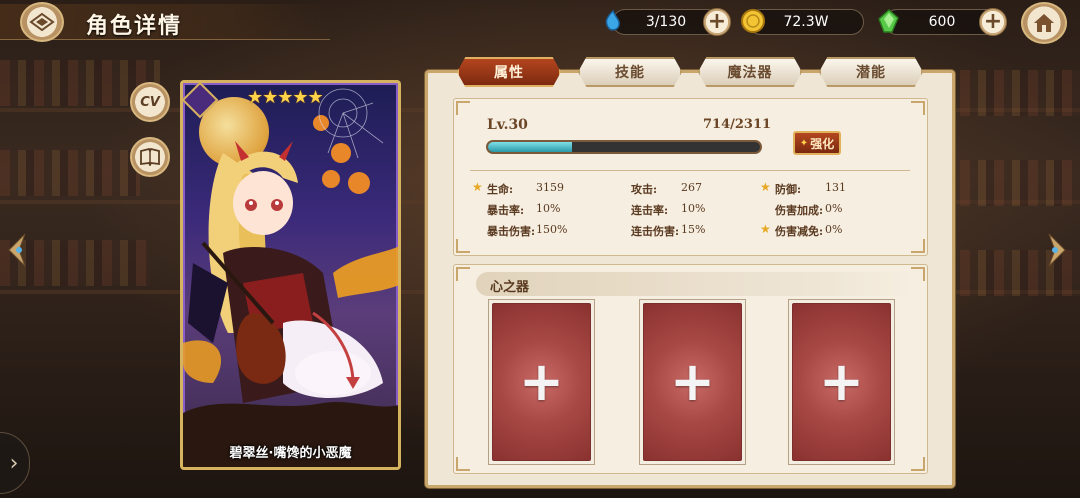 The height and width of the screenshot is (498, 1080). I want to click on tab-magic-items: 魔法器, so click(750, 72).